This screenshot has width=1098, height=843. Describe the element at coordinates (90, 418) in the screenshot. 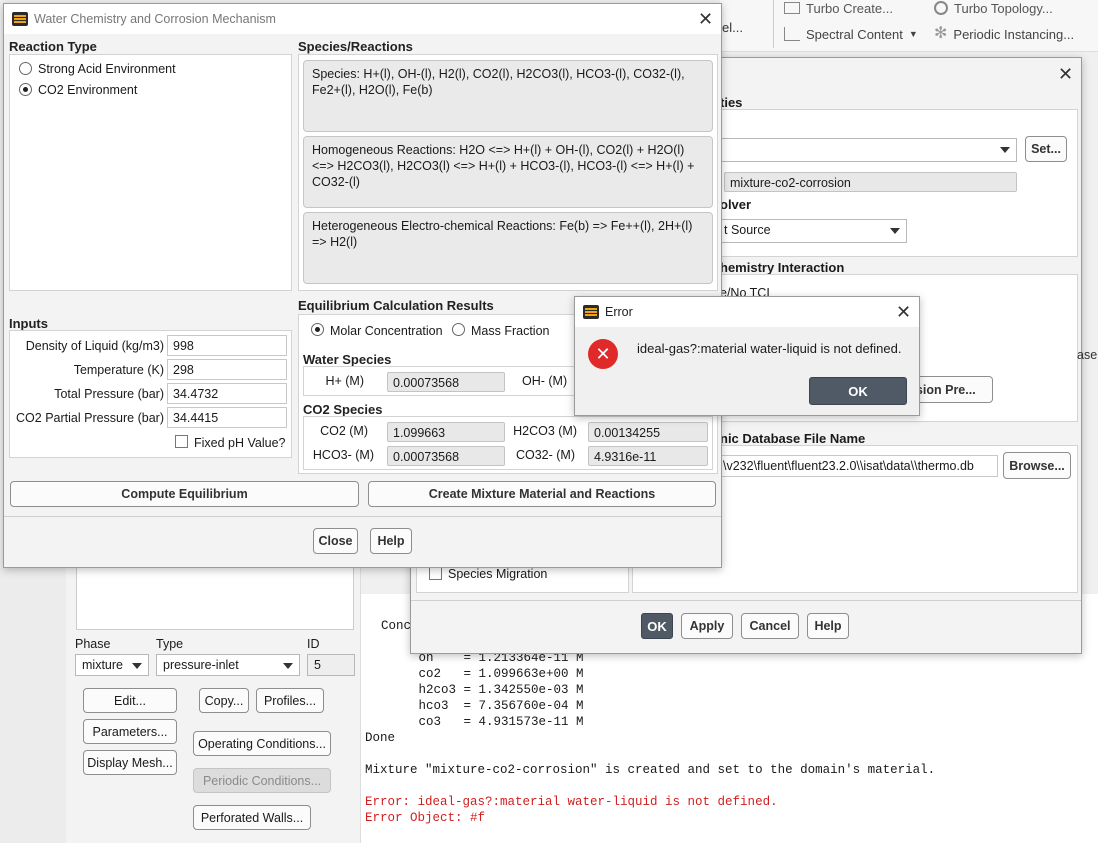

I see `co2-partial-pressure-label: CO2 Partial Pressure (bar)` at that location.